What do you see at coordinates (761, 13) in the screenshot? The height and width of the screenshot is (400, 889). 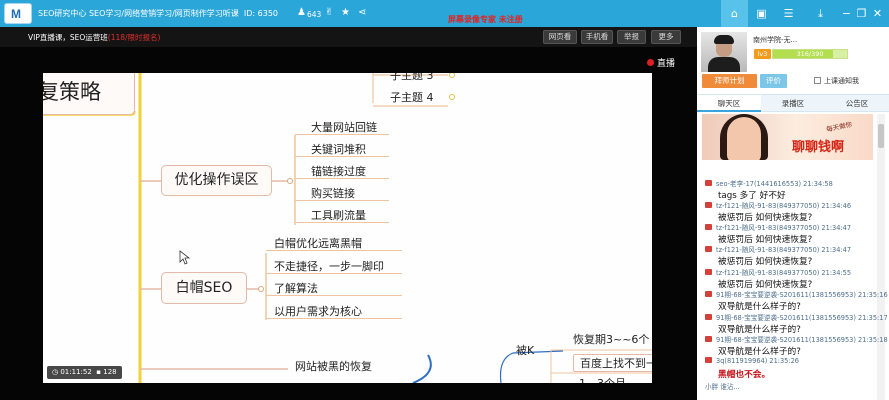 I see `skin-icon: ▣` at bounding box center [761, 13].